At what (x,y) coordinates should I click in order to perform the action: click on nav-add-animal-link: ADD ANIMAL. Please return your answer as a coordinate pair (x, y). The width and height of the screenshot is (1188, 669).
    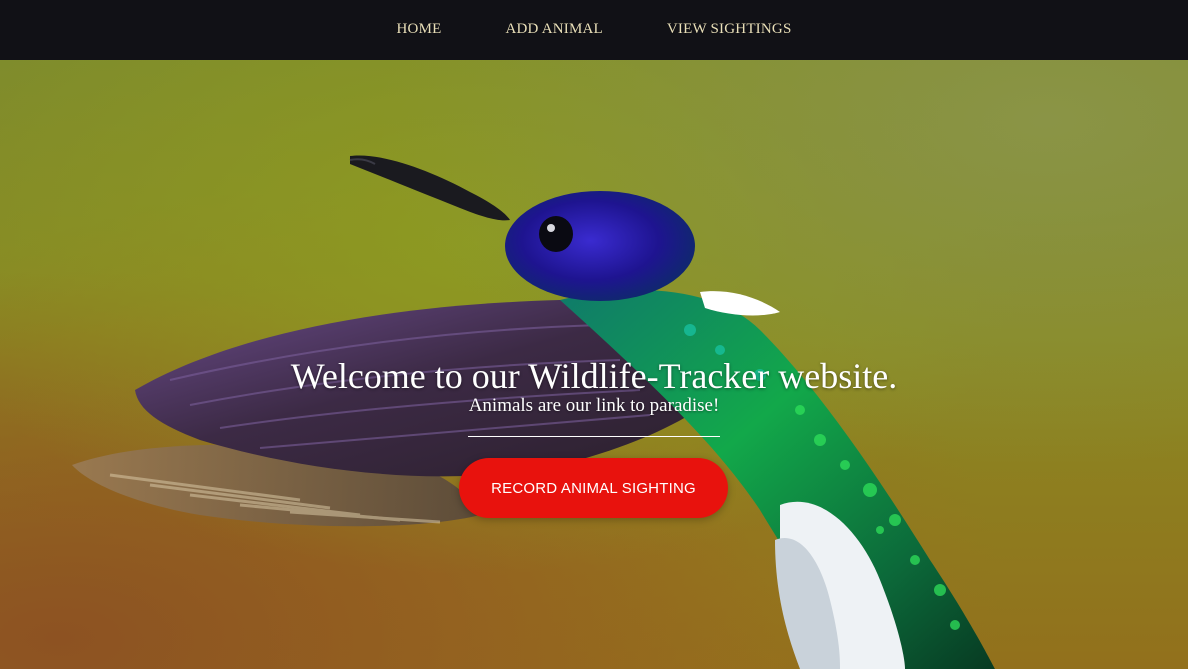
    Looking at the image, I should click on (553, 29).